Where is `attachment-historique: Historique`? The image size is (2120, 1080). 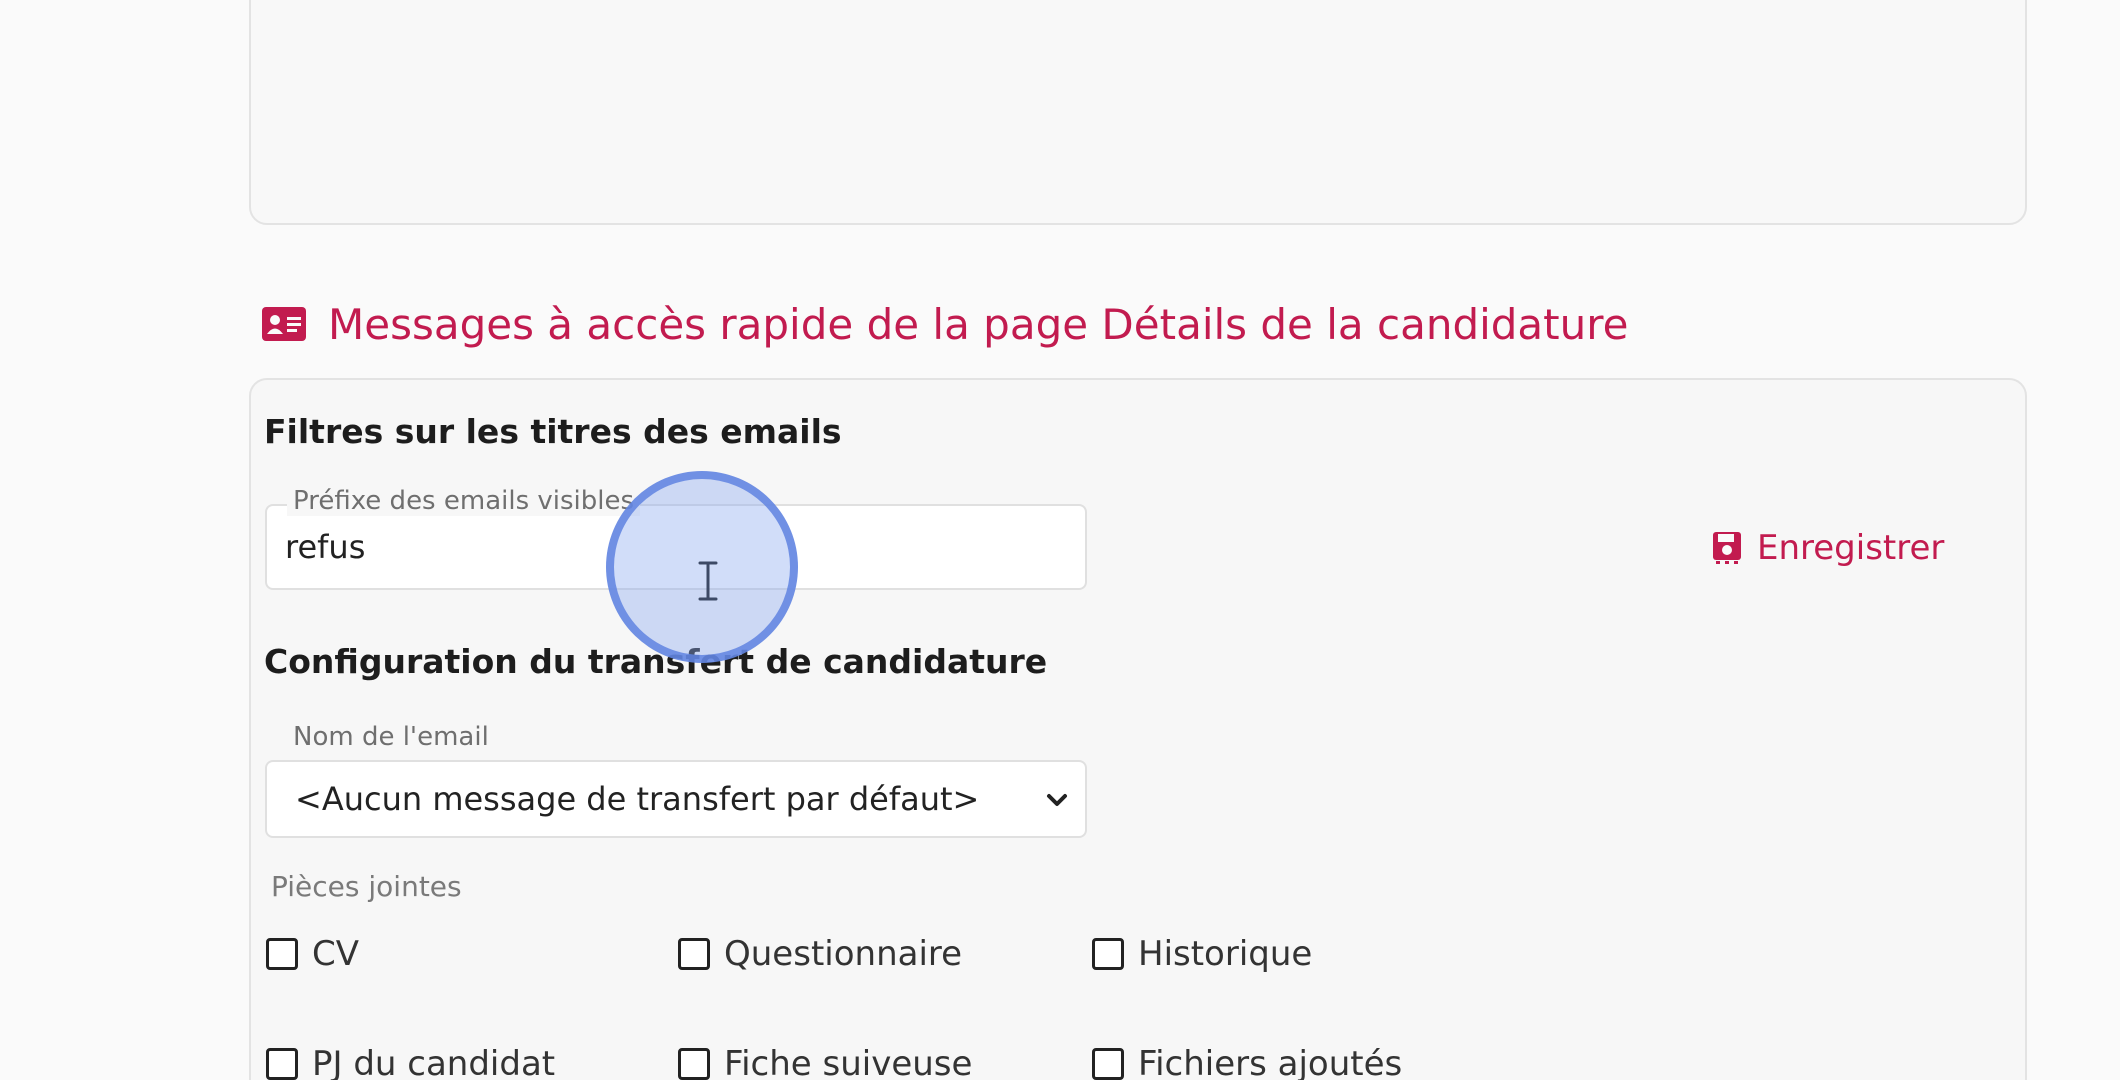 attachment-historique: Historique is located at coordinates (1202, 954).